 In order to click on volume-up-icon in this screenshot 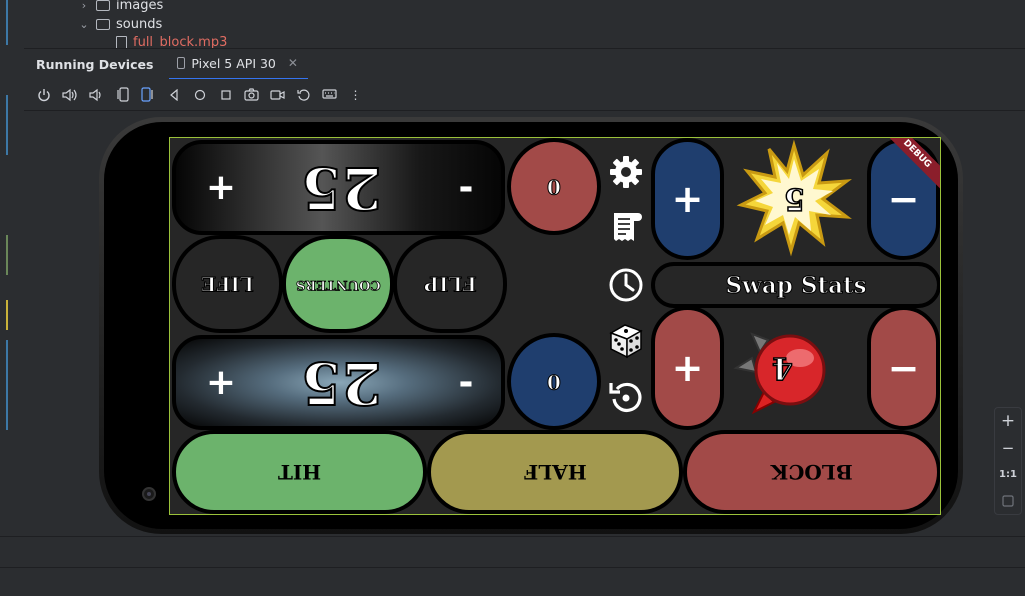, I will do `click(69, 94)`.